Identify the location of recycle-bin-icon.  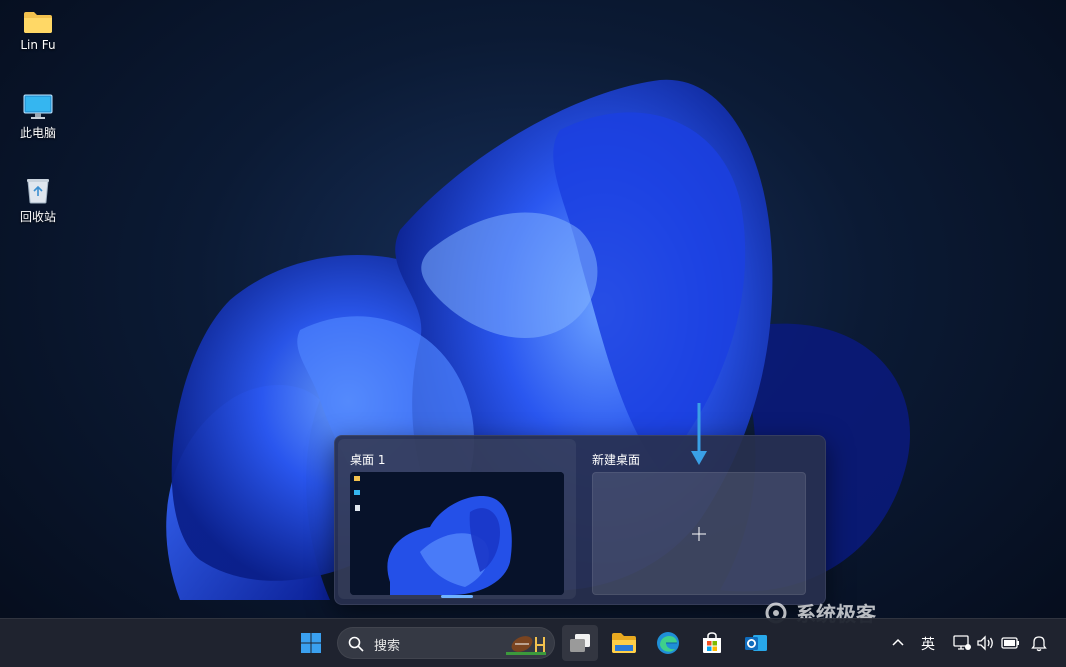
(38, 191).